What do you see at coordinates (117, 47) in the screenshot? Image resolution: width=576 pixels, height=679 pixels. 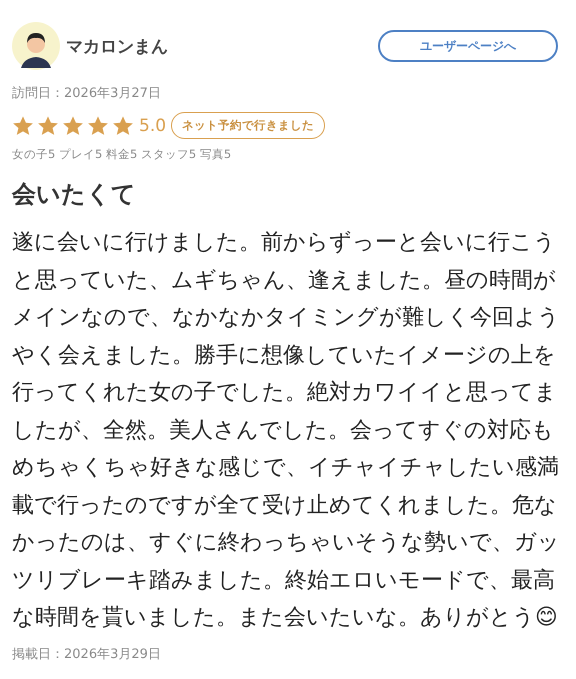 I see `reviewer-name: マカロンまん` at bounding box center [117, 47].